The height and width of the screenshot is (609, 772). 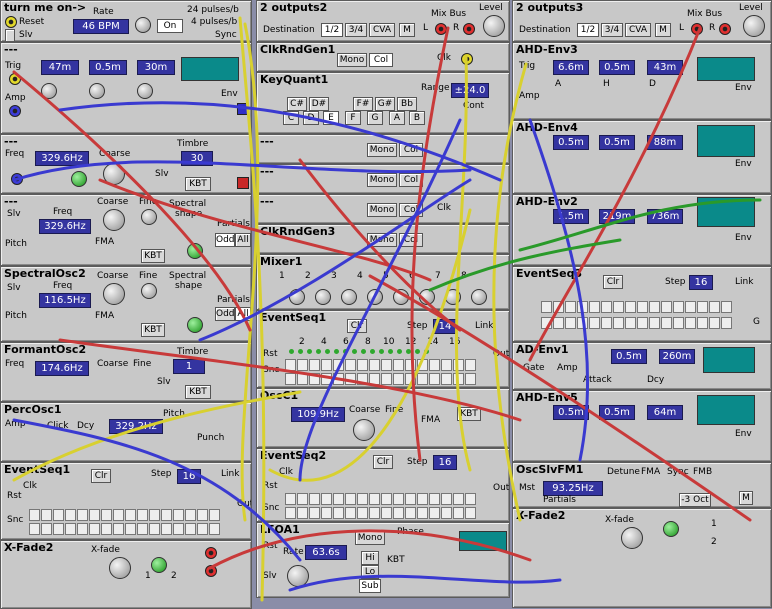 What do you see at coordinates (588, 30) in the screenshot?
I see `dest-12-button-3: 1/2` at bounding box center [588, 30].